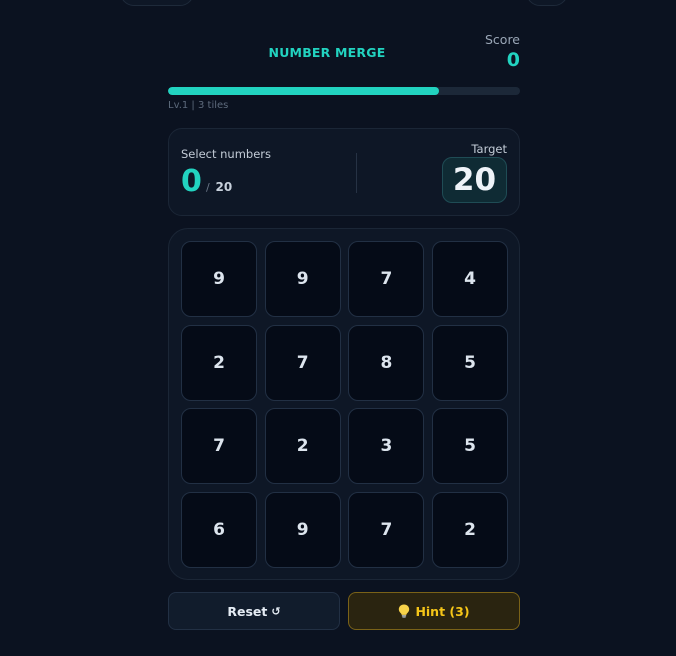 Image resolution: width=676 pixels, height=656 pixels. I want to click on hint-button: Hint (3), so click(434, 611).